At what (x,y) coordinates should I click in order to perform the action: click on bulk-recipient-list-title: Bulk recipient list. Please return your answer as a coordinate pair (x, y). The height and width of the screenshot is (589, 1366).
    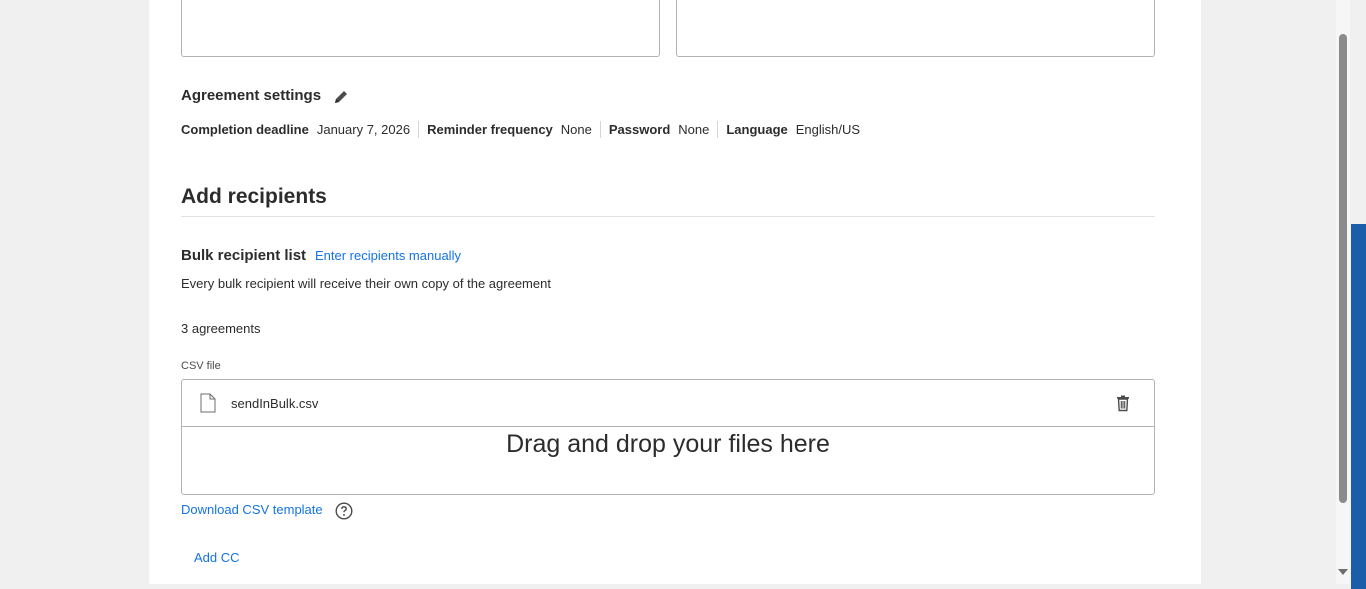
    Looking at the image, I should click on (244, 255).